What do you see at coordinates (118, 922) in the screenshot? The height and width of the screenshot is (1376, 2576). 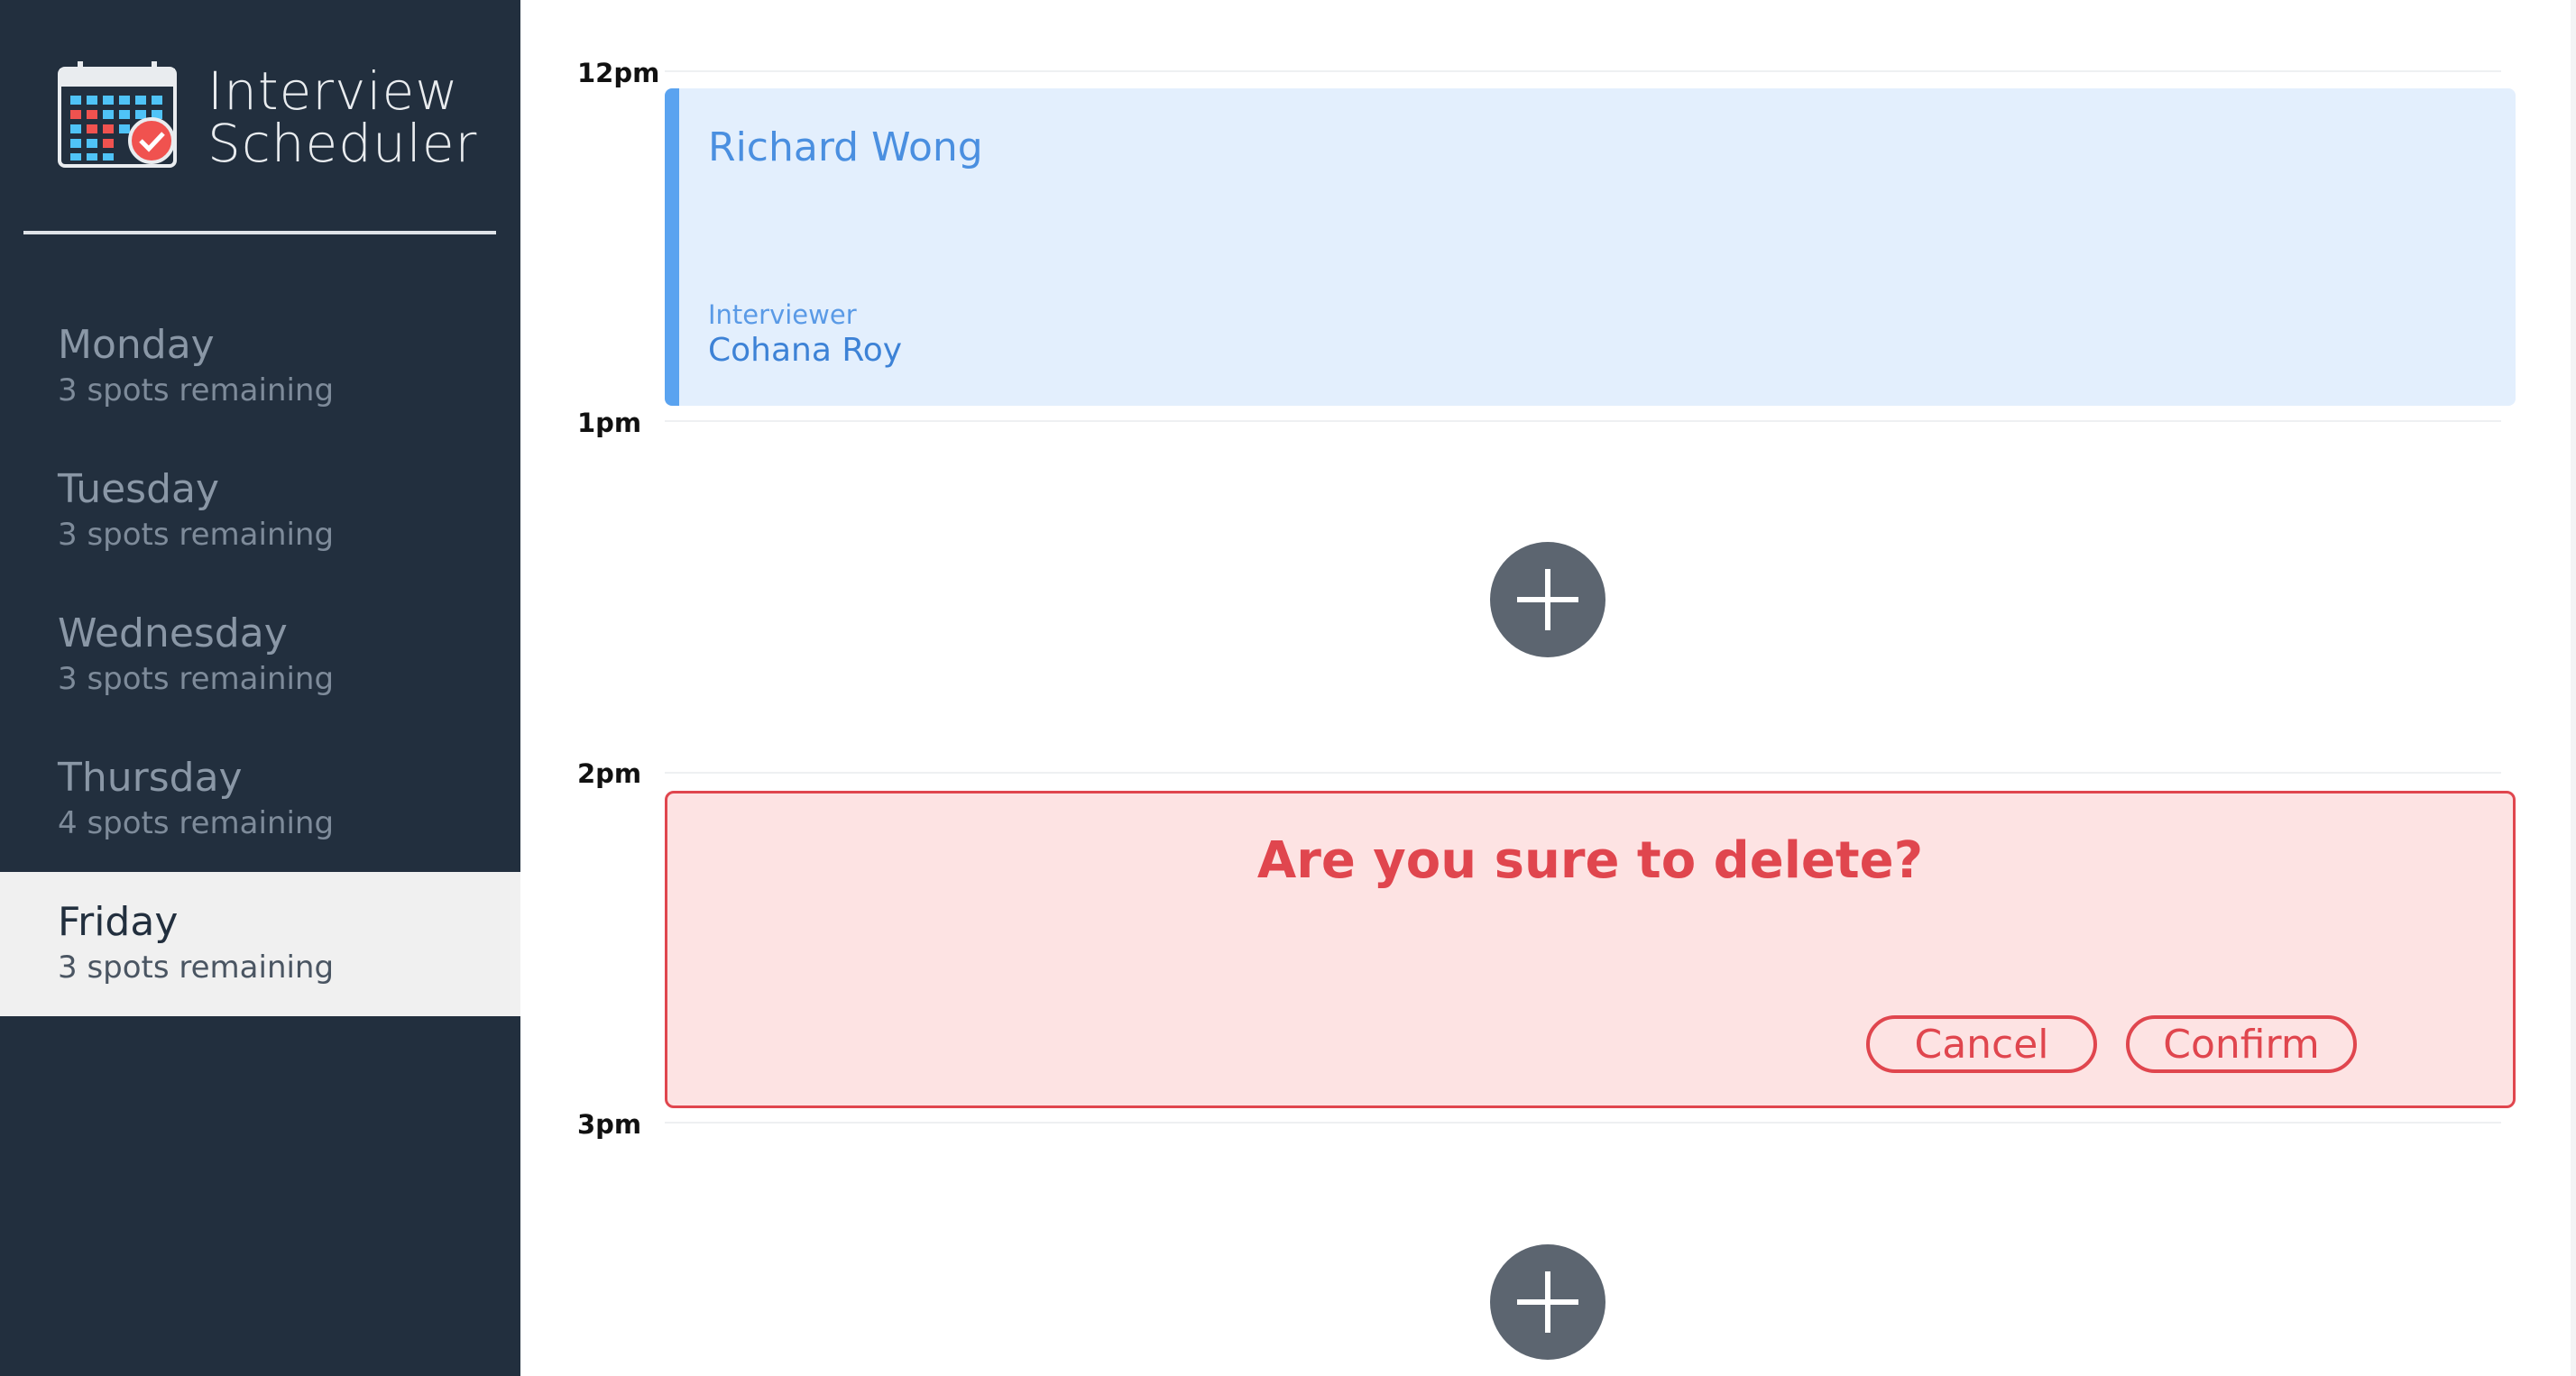 I see `day-name: Friday` at bounding box center [118, 922].